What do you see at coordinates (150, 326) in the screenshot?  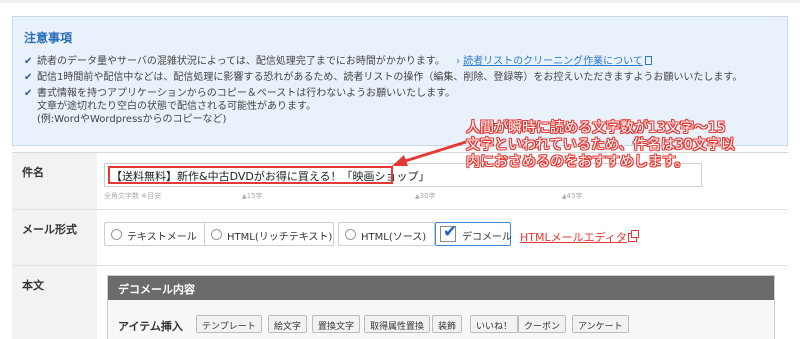 I see `item-insert-label: アイテム挿入` at bounding box center [150, 326].